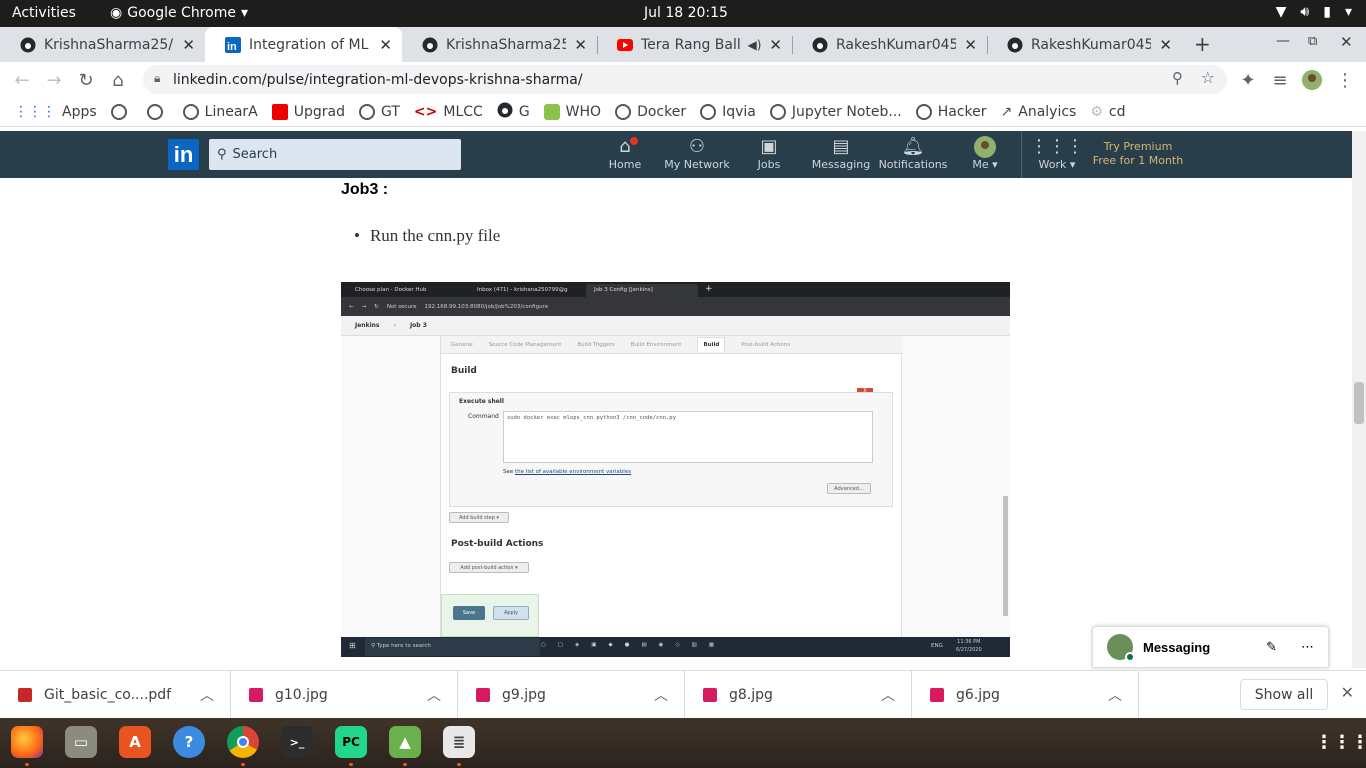 This screenshot has height=768, width=1366. I want to click on bookmark: G, so click(513, 112).